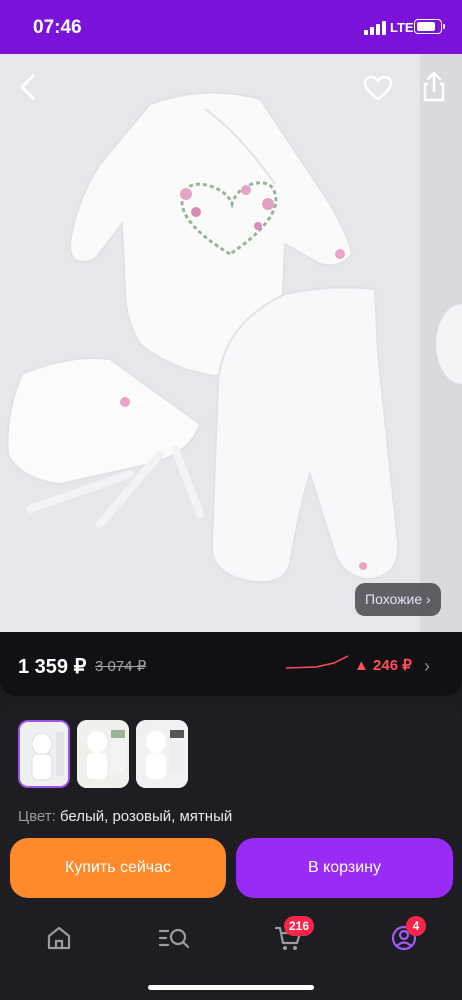 This screenshot has width=462, height=1000. Describe the element at coordinates (398, 599) in the screenshot. I see `similar-products-button: Похожие ›` at that location.